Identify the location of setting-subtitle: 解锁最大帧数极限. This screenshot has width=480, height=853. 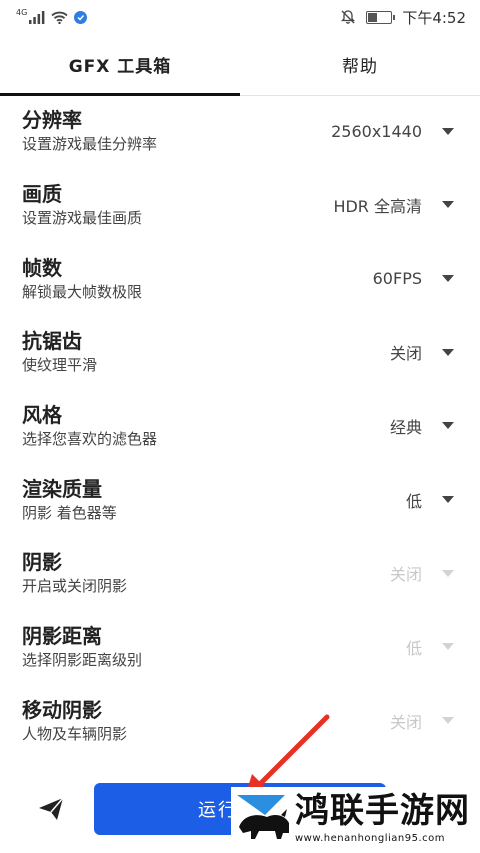
(82, 291).